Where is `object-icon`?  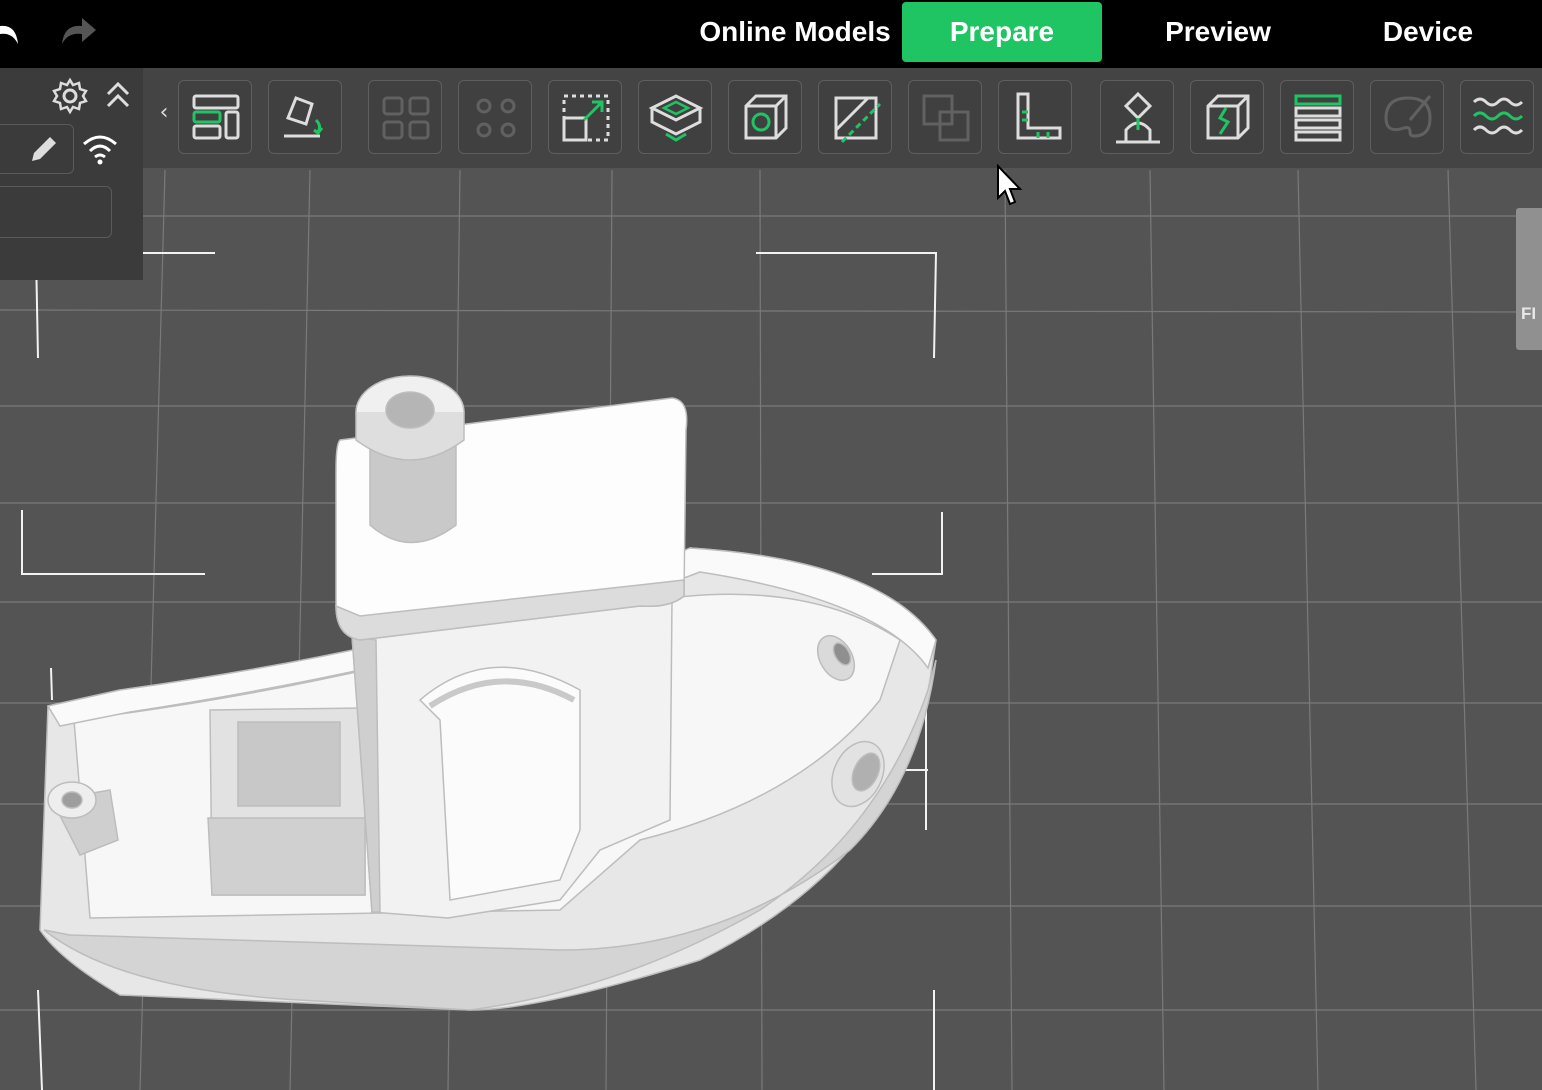
object-icon is located at coordinates (766, 117).